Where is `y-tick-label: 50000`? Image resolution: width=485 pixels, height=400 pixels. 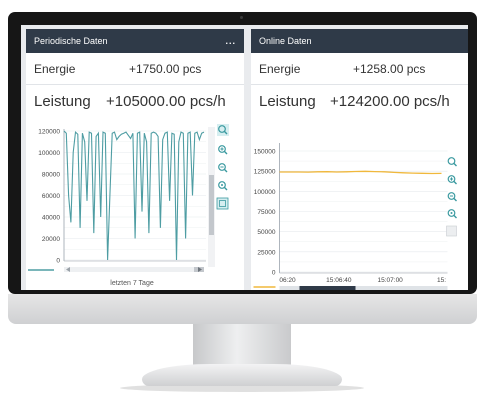
y-tick-label: 50000 is located at coordinates (266, 232).